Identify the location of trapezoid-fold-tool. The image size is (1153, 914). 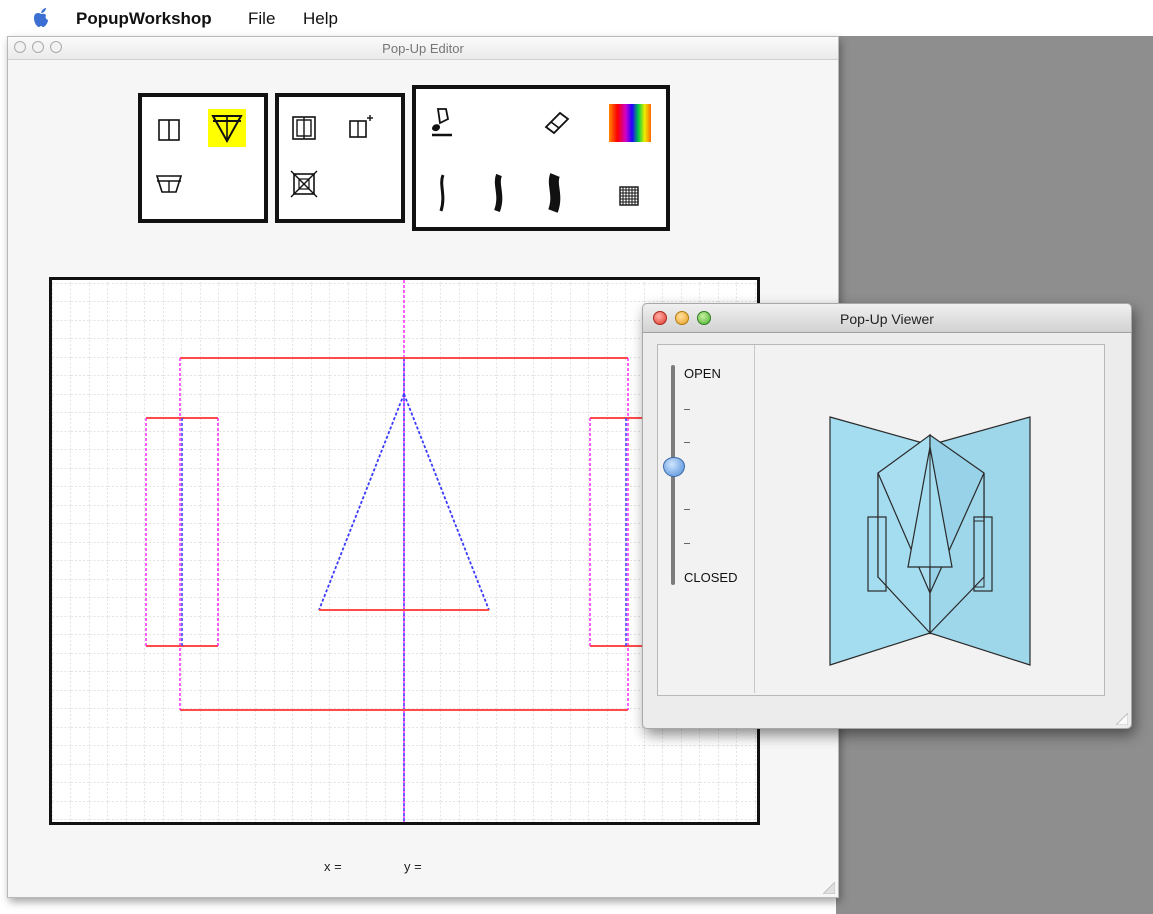
(169, 184).